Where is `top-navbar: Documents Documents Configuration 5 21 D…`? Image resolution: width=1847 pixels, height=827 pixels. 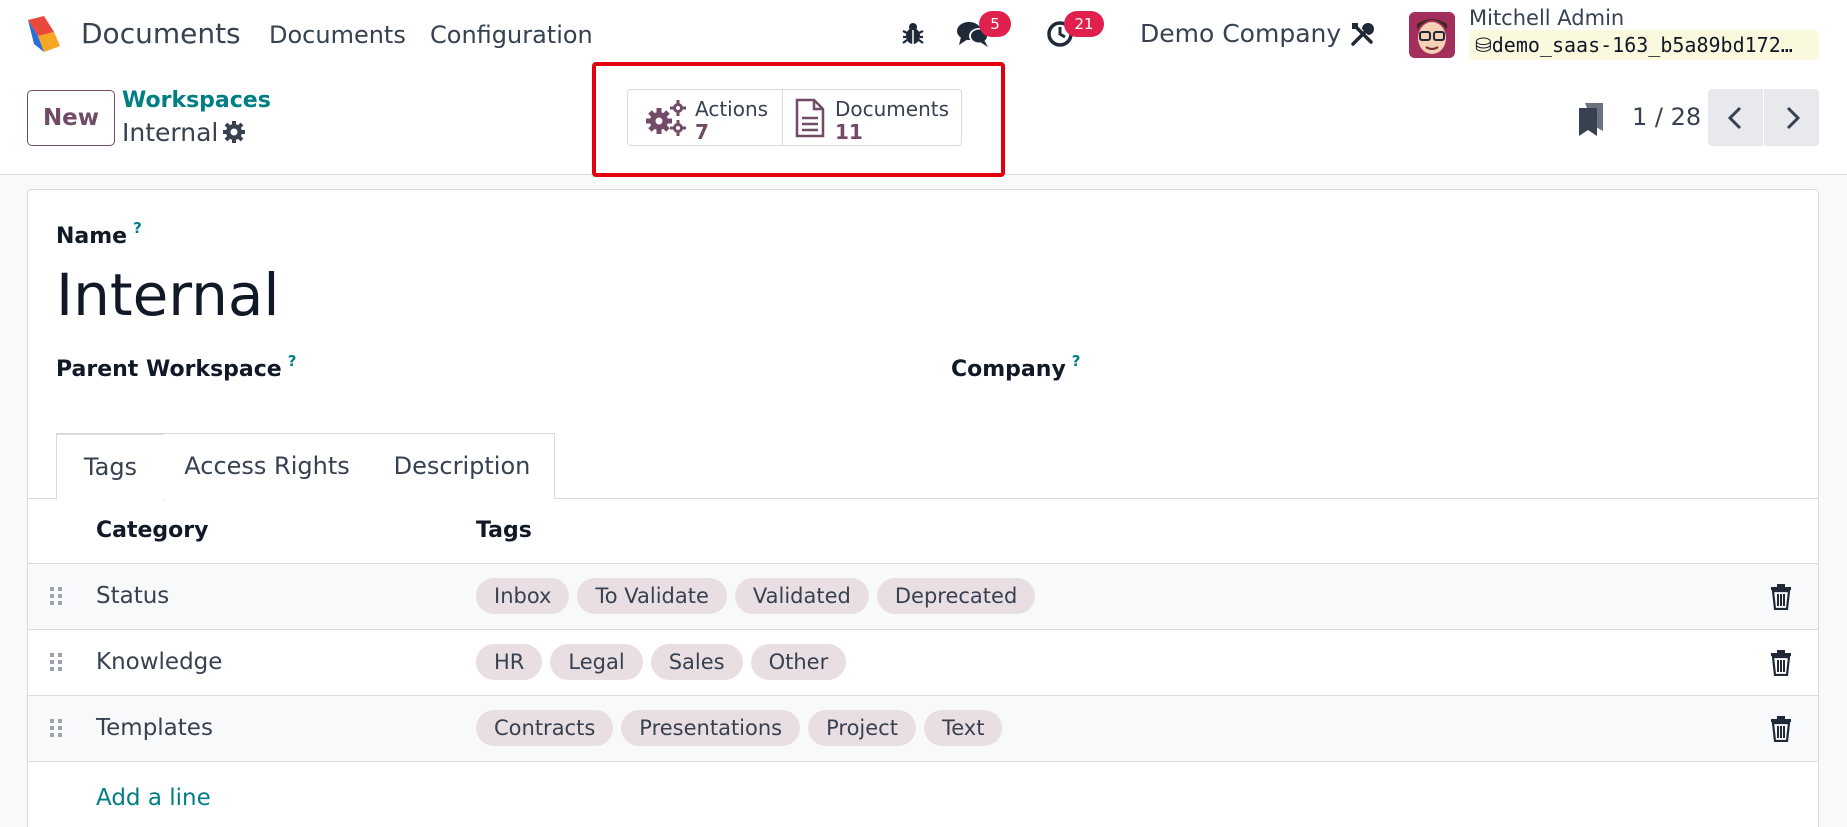
top-navbar: Documents Documents Configuration 5 21 D… is located at coordinates (923, 35).